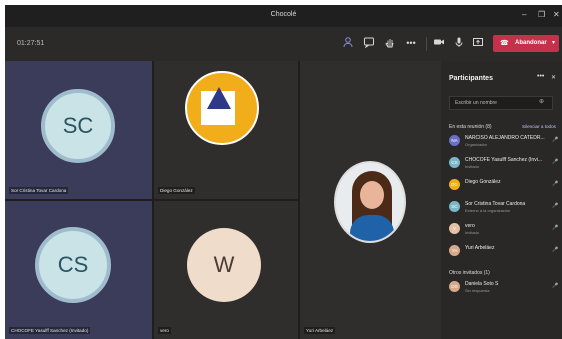 This screenshot has width=562, height=339. I want to click on participant-role: Externo a la organización, so click(488, 210).